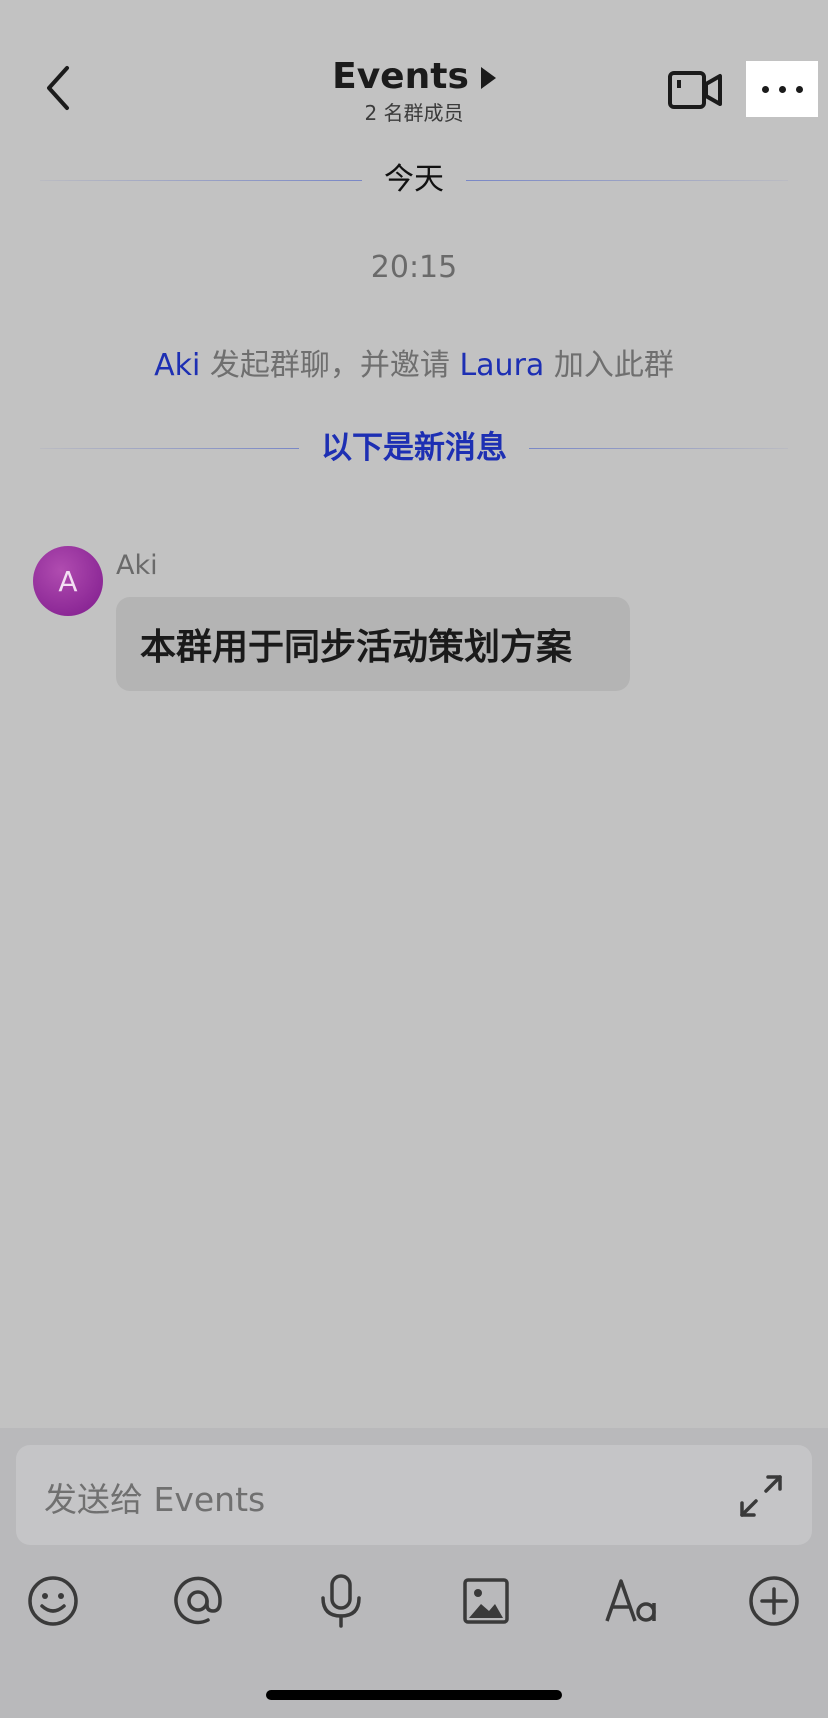 The width and height of the screenshot is (828, 1718). Describe the element at coordinates (330, 365) in the screenshot. I see `system-message-text-1: 发起群聊，并邀请` at that location.